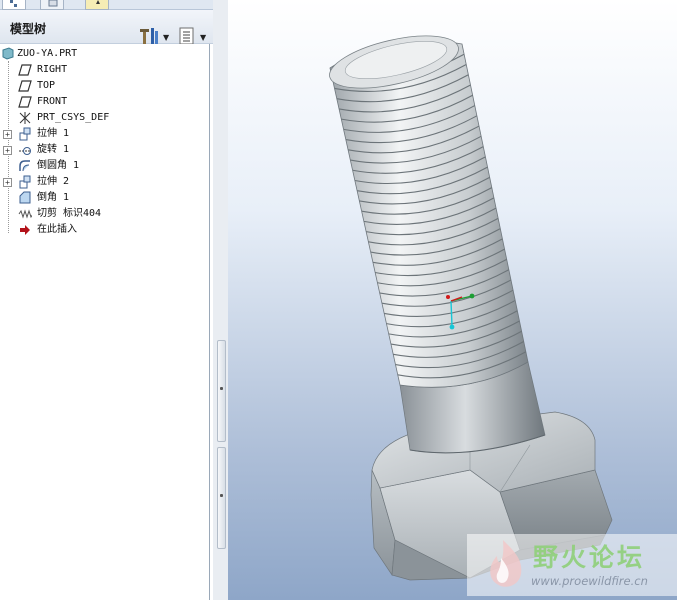  I want to click on folder-tab-icon, so click(53, 3).